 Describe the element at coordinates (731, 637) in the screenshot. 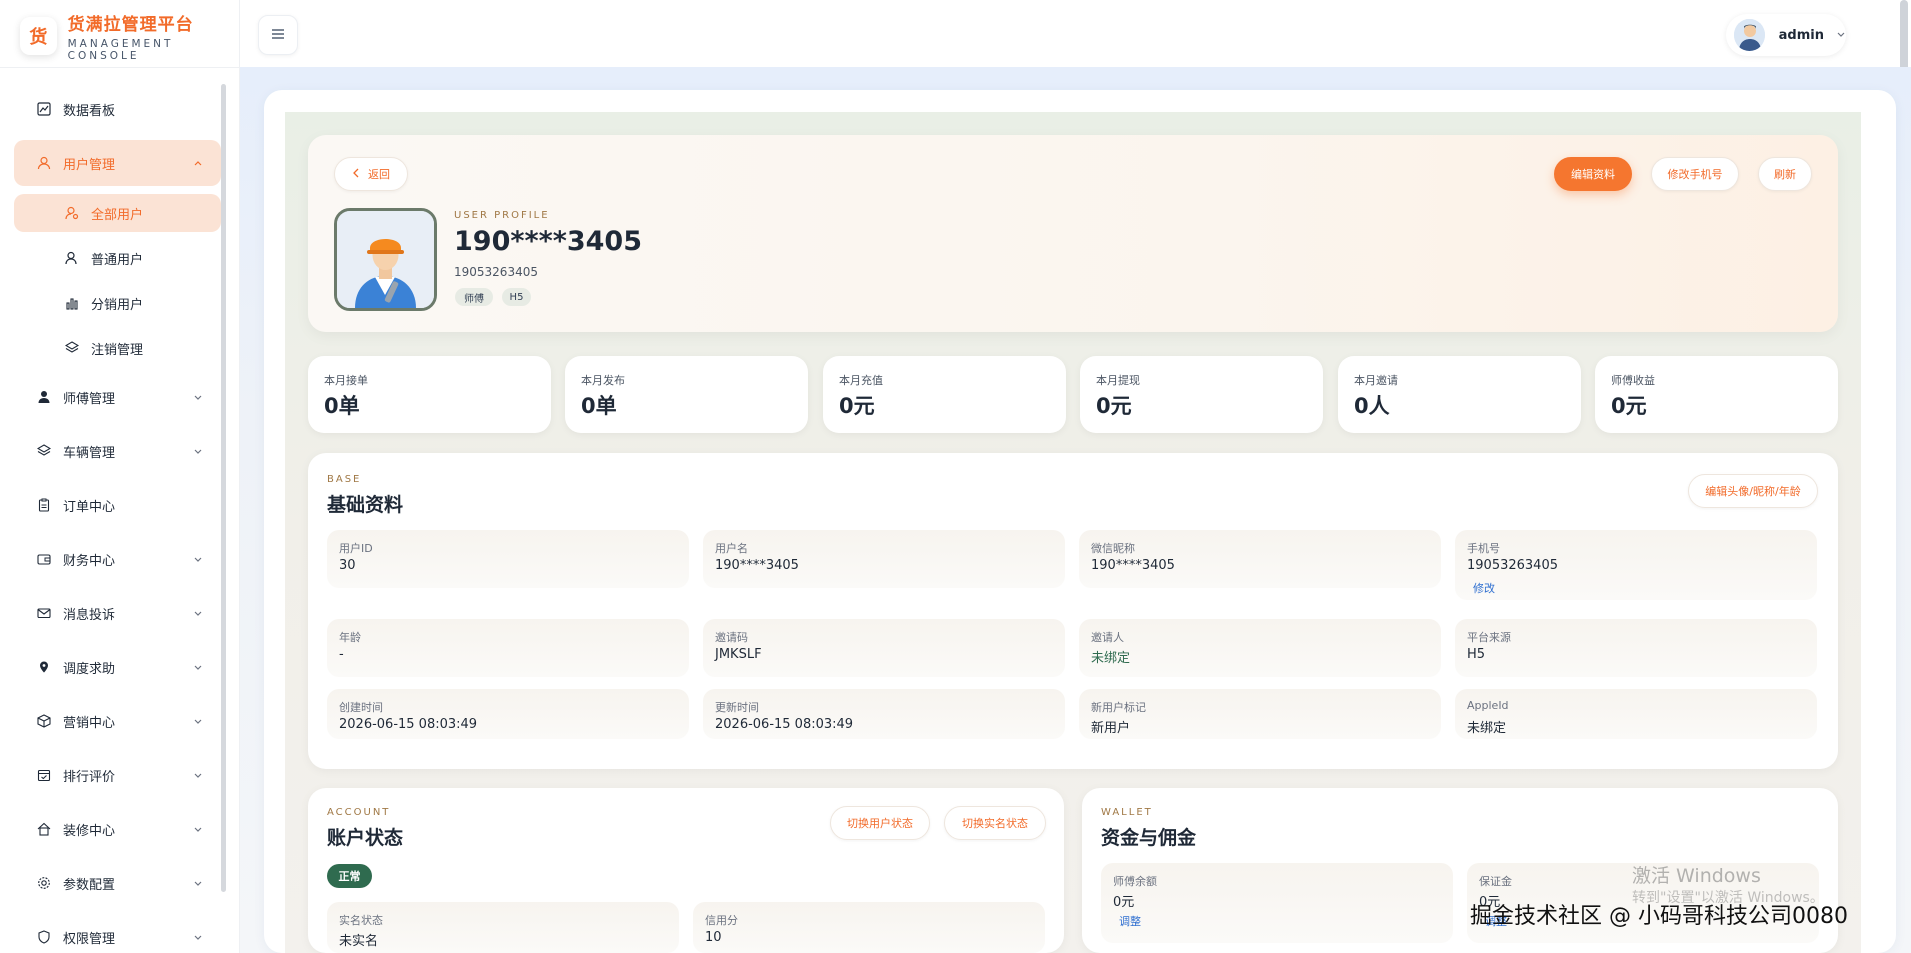

I see `field-label: 邀请码` at that location.